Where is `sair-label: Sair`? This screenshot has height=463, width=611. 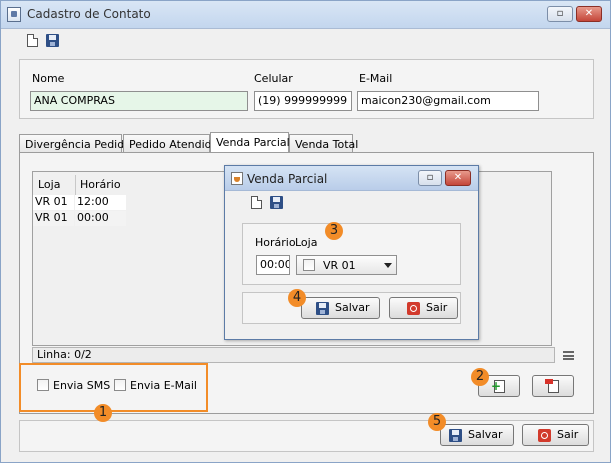
sair-label: Sair is located at coordinates (568, 434).